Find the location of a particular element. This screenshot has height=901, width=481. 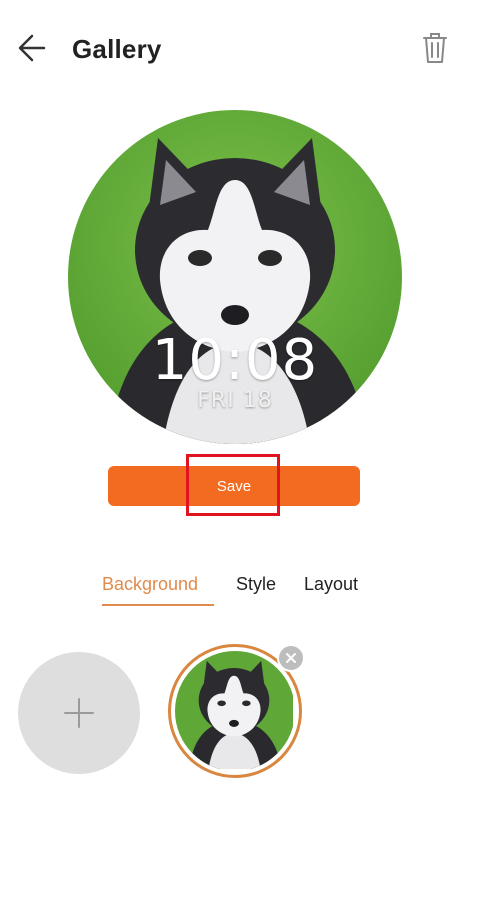

close-icon is located at coordinates (291, 658).